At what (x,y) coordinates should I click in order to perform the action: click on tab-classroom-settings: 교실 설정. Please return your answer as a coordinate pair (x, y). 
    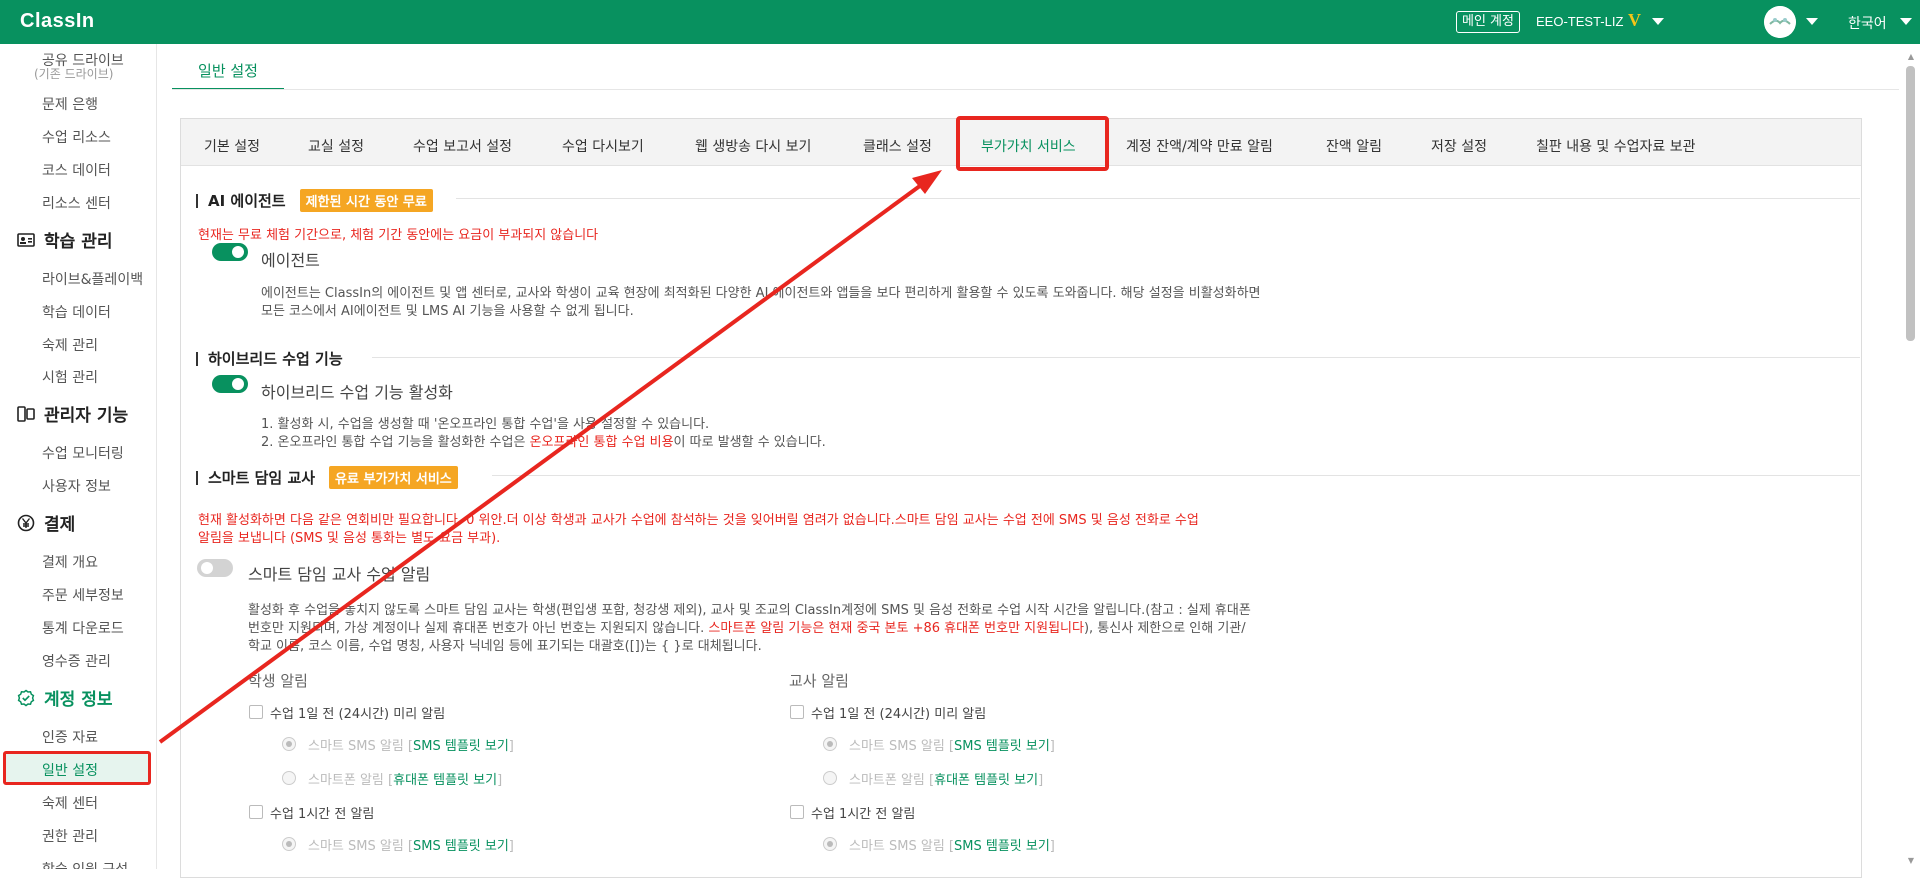
    Looking at the image, I should click on (336, 146).